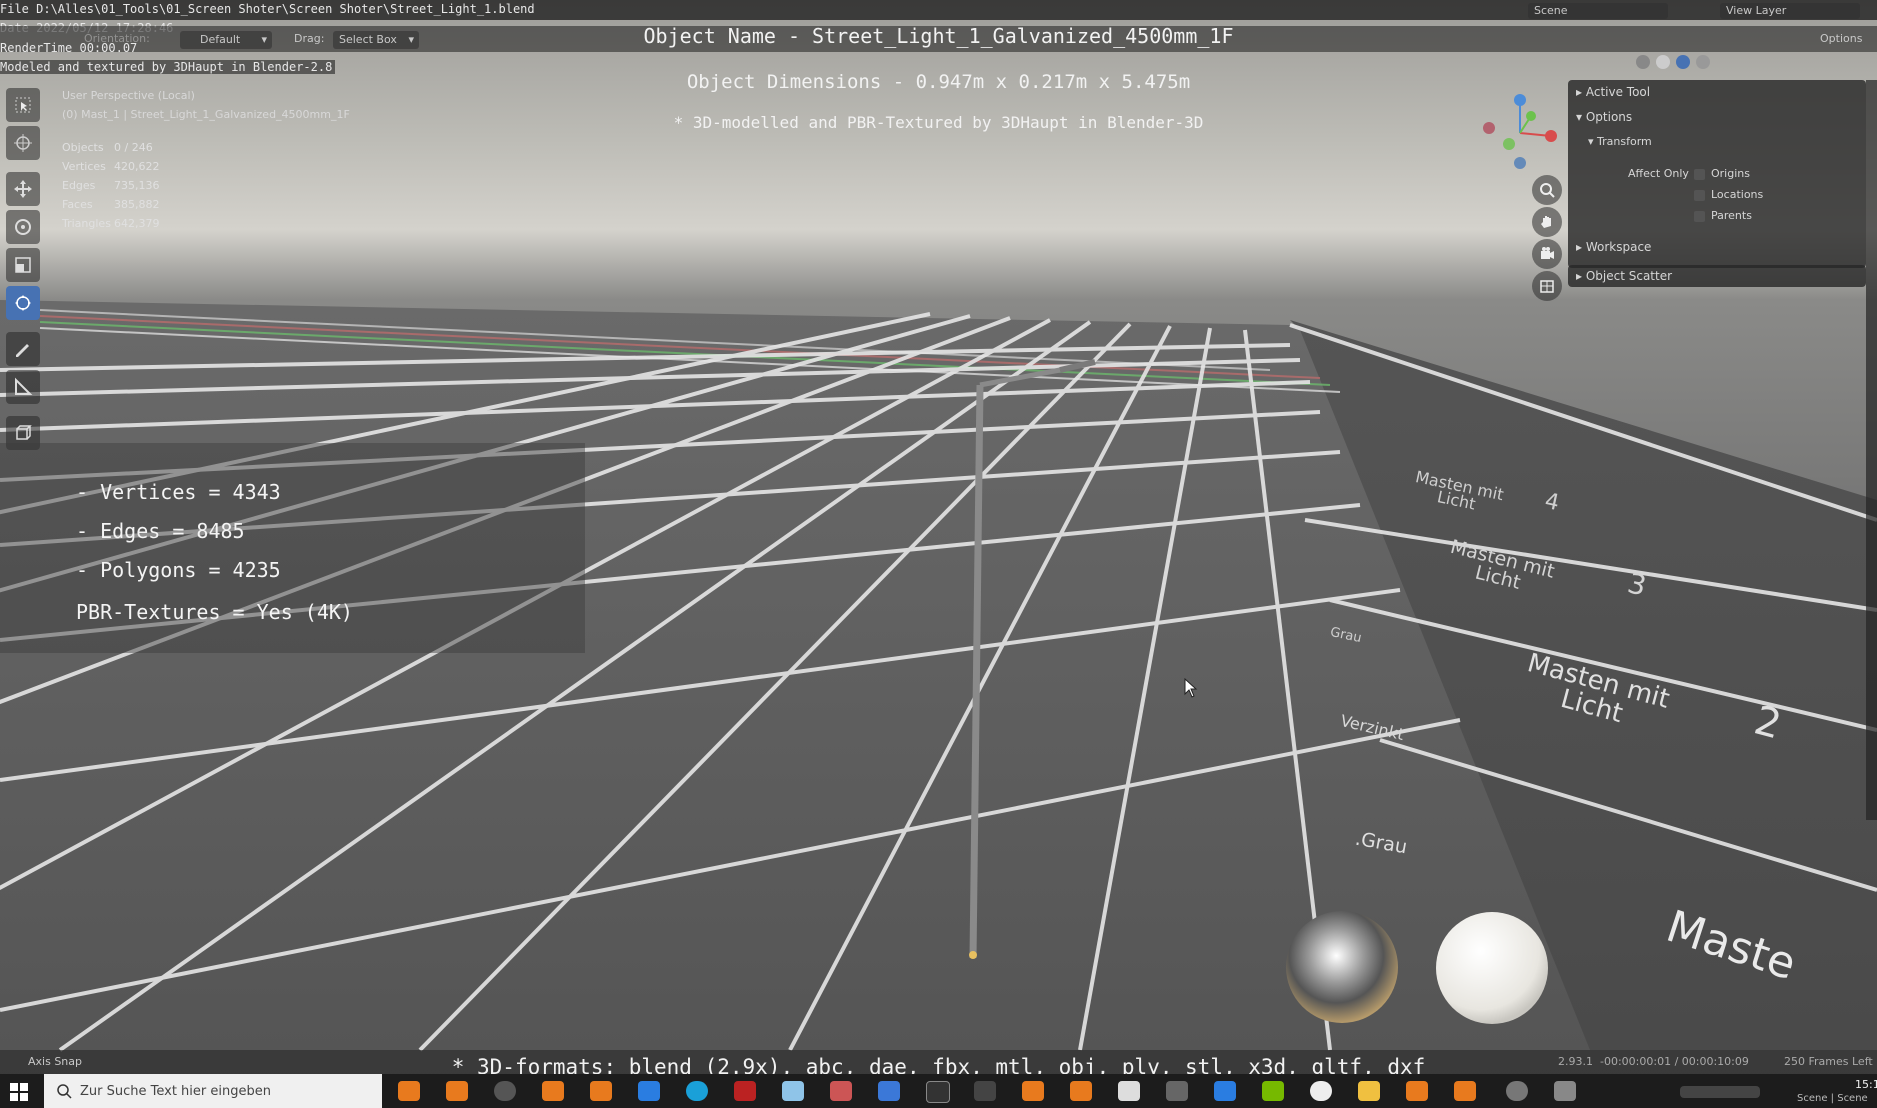  What do you see at coordinates (1723, 215) in the screenshot?
I see `parents-checkbox: Parents` at bounding box center [1723, 215].